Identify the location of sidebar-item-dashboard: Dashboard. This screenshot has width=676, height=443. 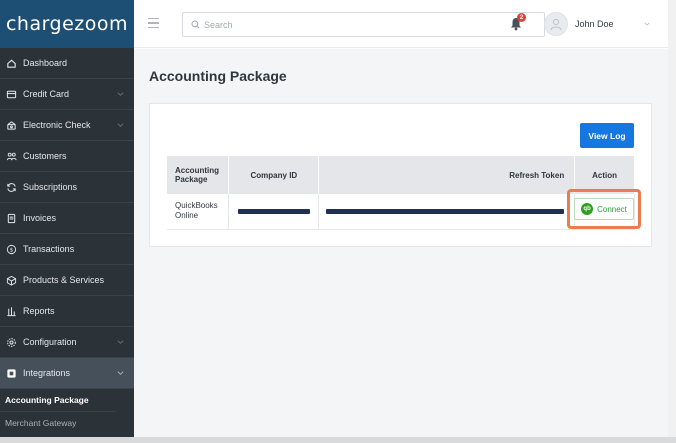
(67, 63).